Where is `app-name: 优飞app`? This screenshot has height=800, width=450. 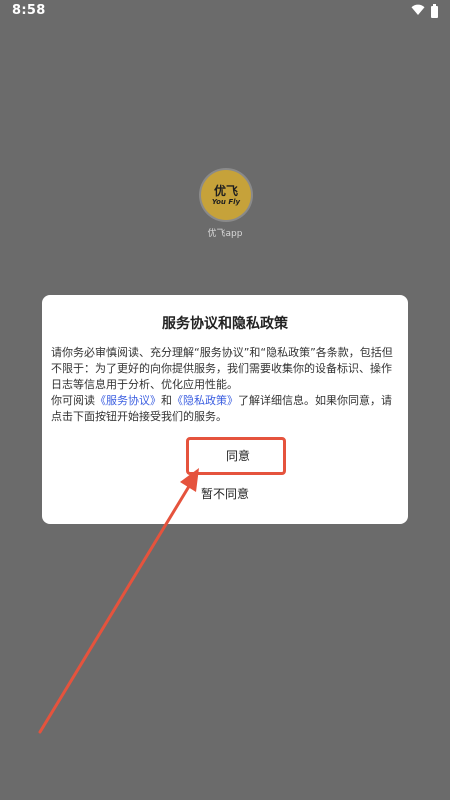
app-name: 优飞app is located at coordinates (225, 234).